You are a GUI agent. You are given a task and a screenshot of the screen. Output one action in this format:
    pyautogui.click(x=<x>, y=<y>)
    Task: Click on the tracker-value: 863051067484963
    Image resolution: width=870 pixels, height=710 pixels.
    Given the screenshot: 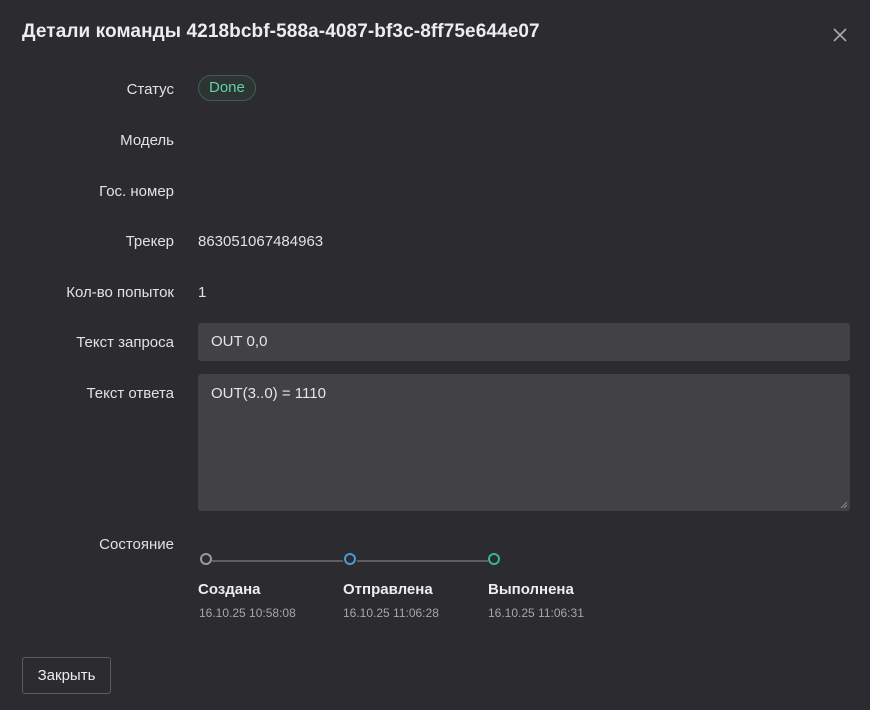 What is the action you would take?
    pyautogui.click(x=261, y=241)
    